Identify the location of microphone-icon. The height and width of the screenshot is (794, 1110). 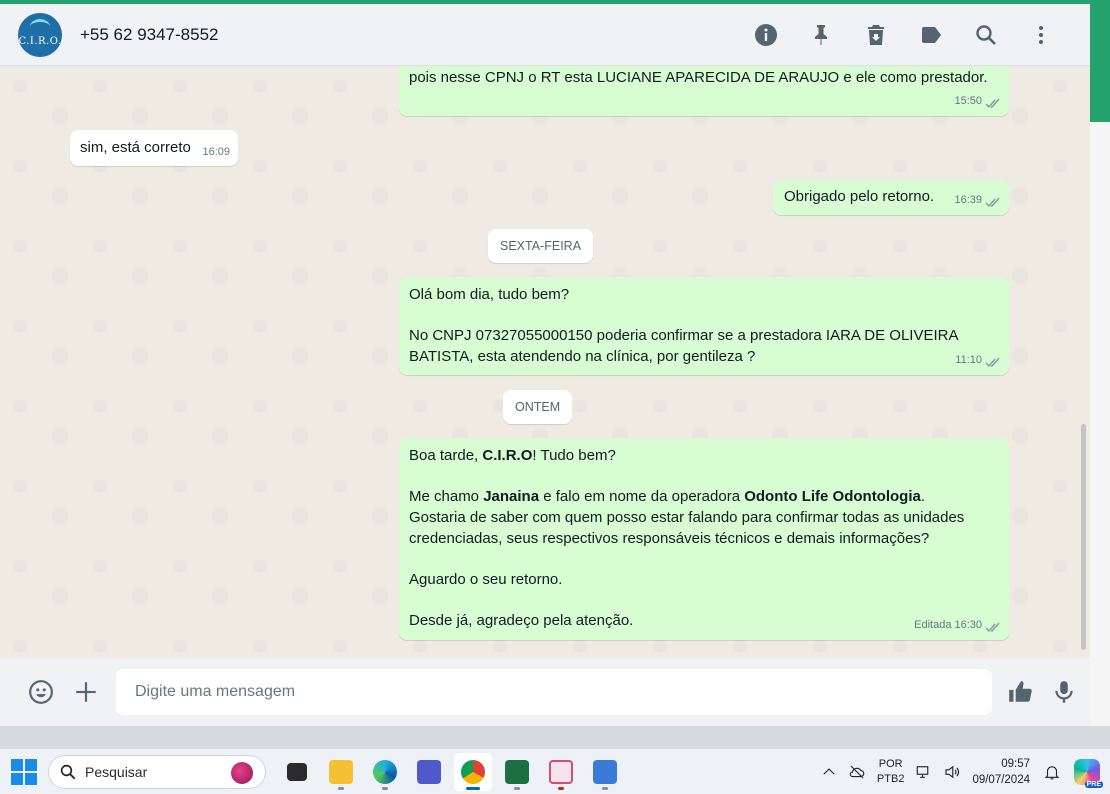
(1064, 692).